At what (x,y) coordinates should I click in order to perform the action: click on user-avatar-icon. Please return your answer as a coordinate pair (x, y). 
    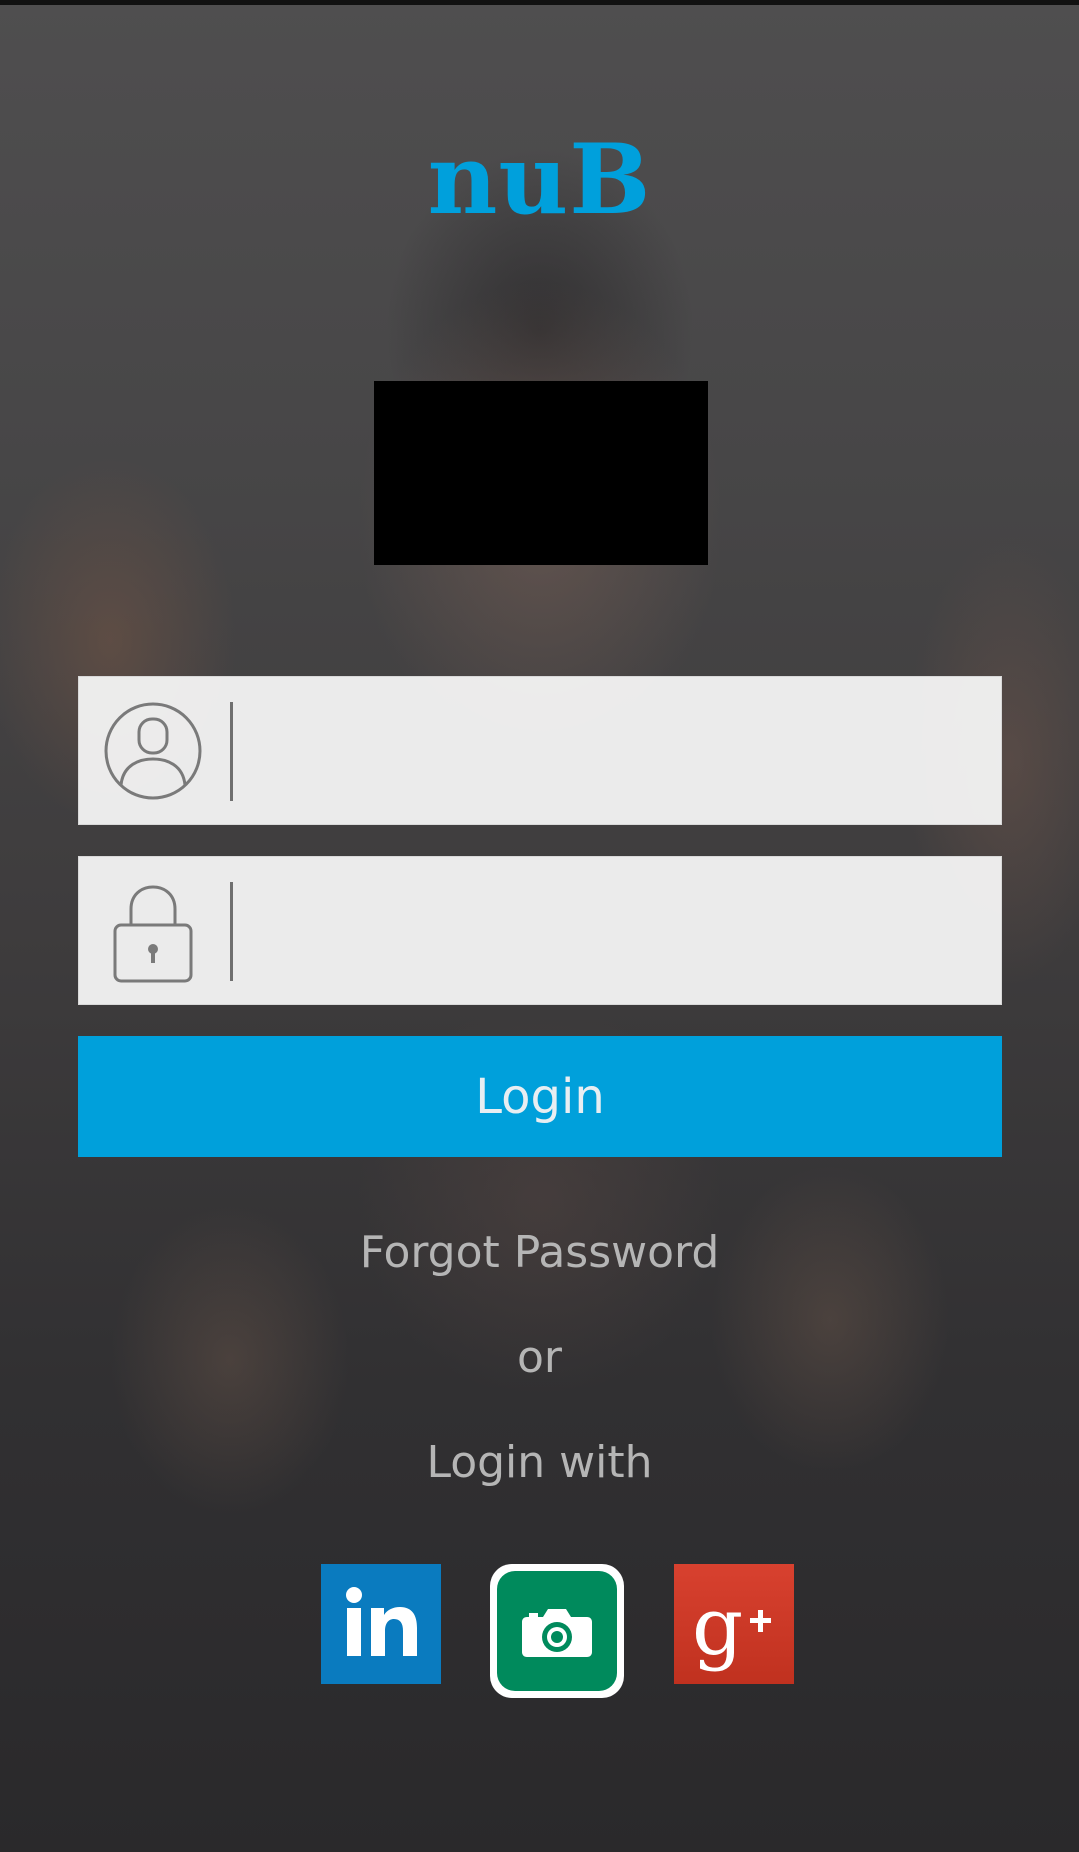
    Looking at the image, I should click on (153, 751).